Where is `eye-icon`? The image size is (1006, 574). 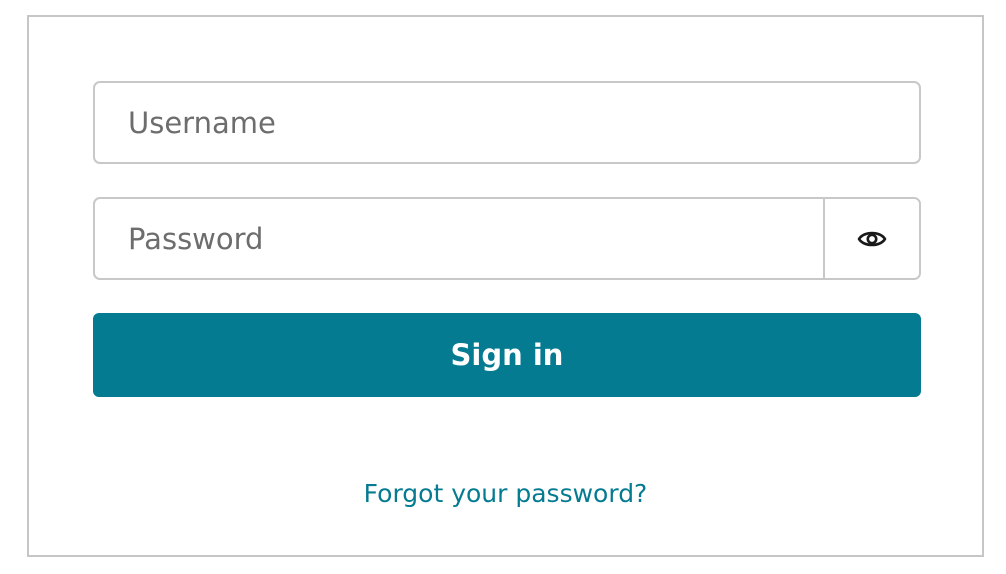
eye-icon is located at coordinates (872, 239).